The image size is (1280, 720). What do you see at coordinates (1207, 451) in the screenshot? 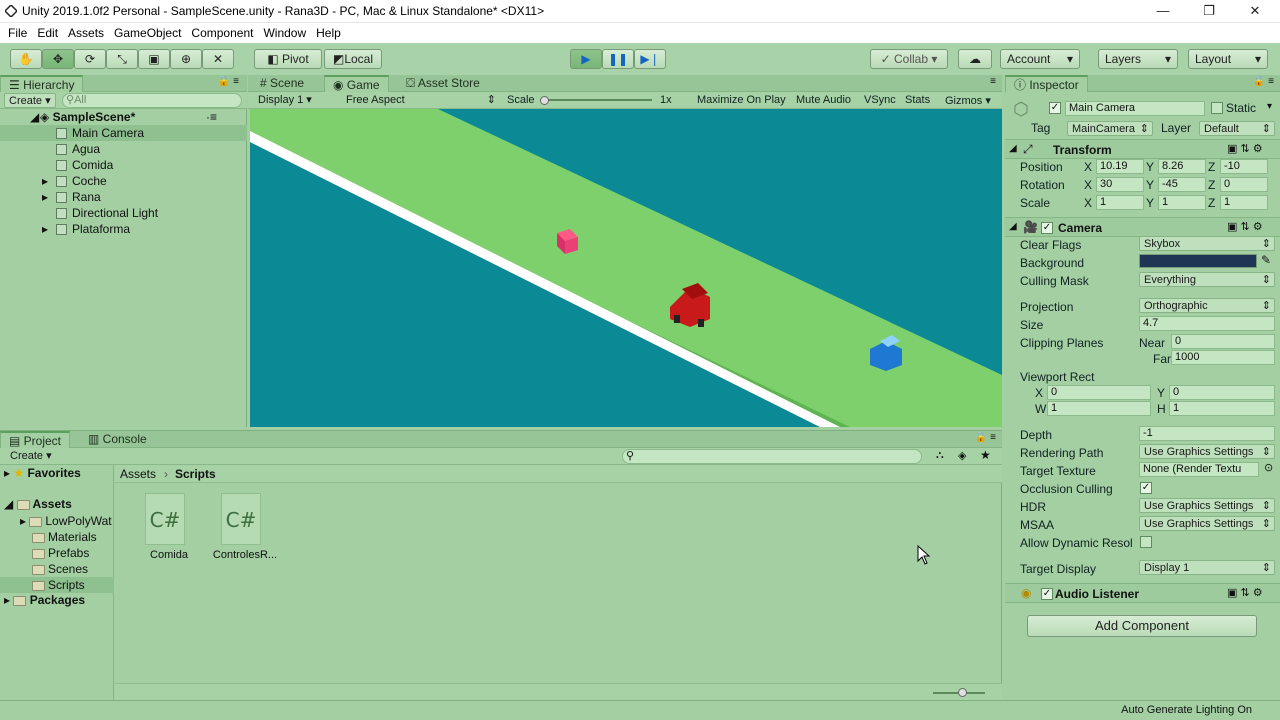
I see `rendering-path-dropdown: Use Graphics Settings ⇕` at bounding box center [1207, 451].